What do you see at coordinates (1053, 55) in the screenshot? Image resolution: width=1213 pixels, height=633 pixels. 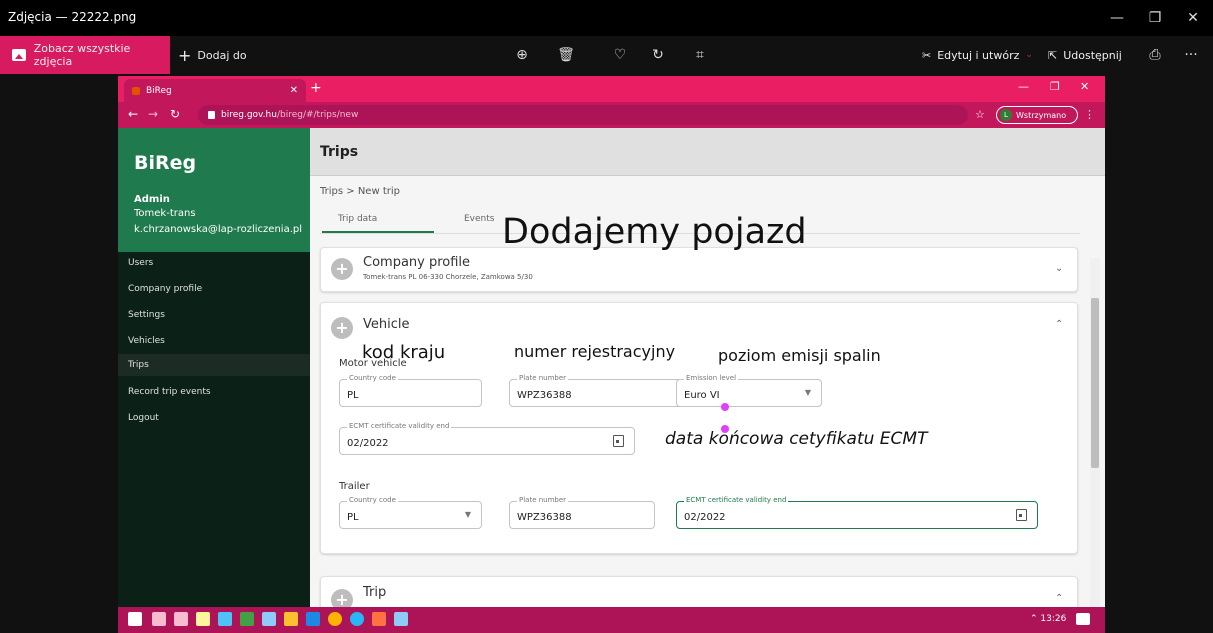 I see `share-icon: ⇱` at bounding box center [1053, 55].